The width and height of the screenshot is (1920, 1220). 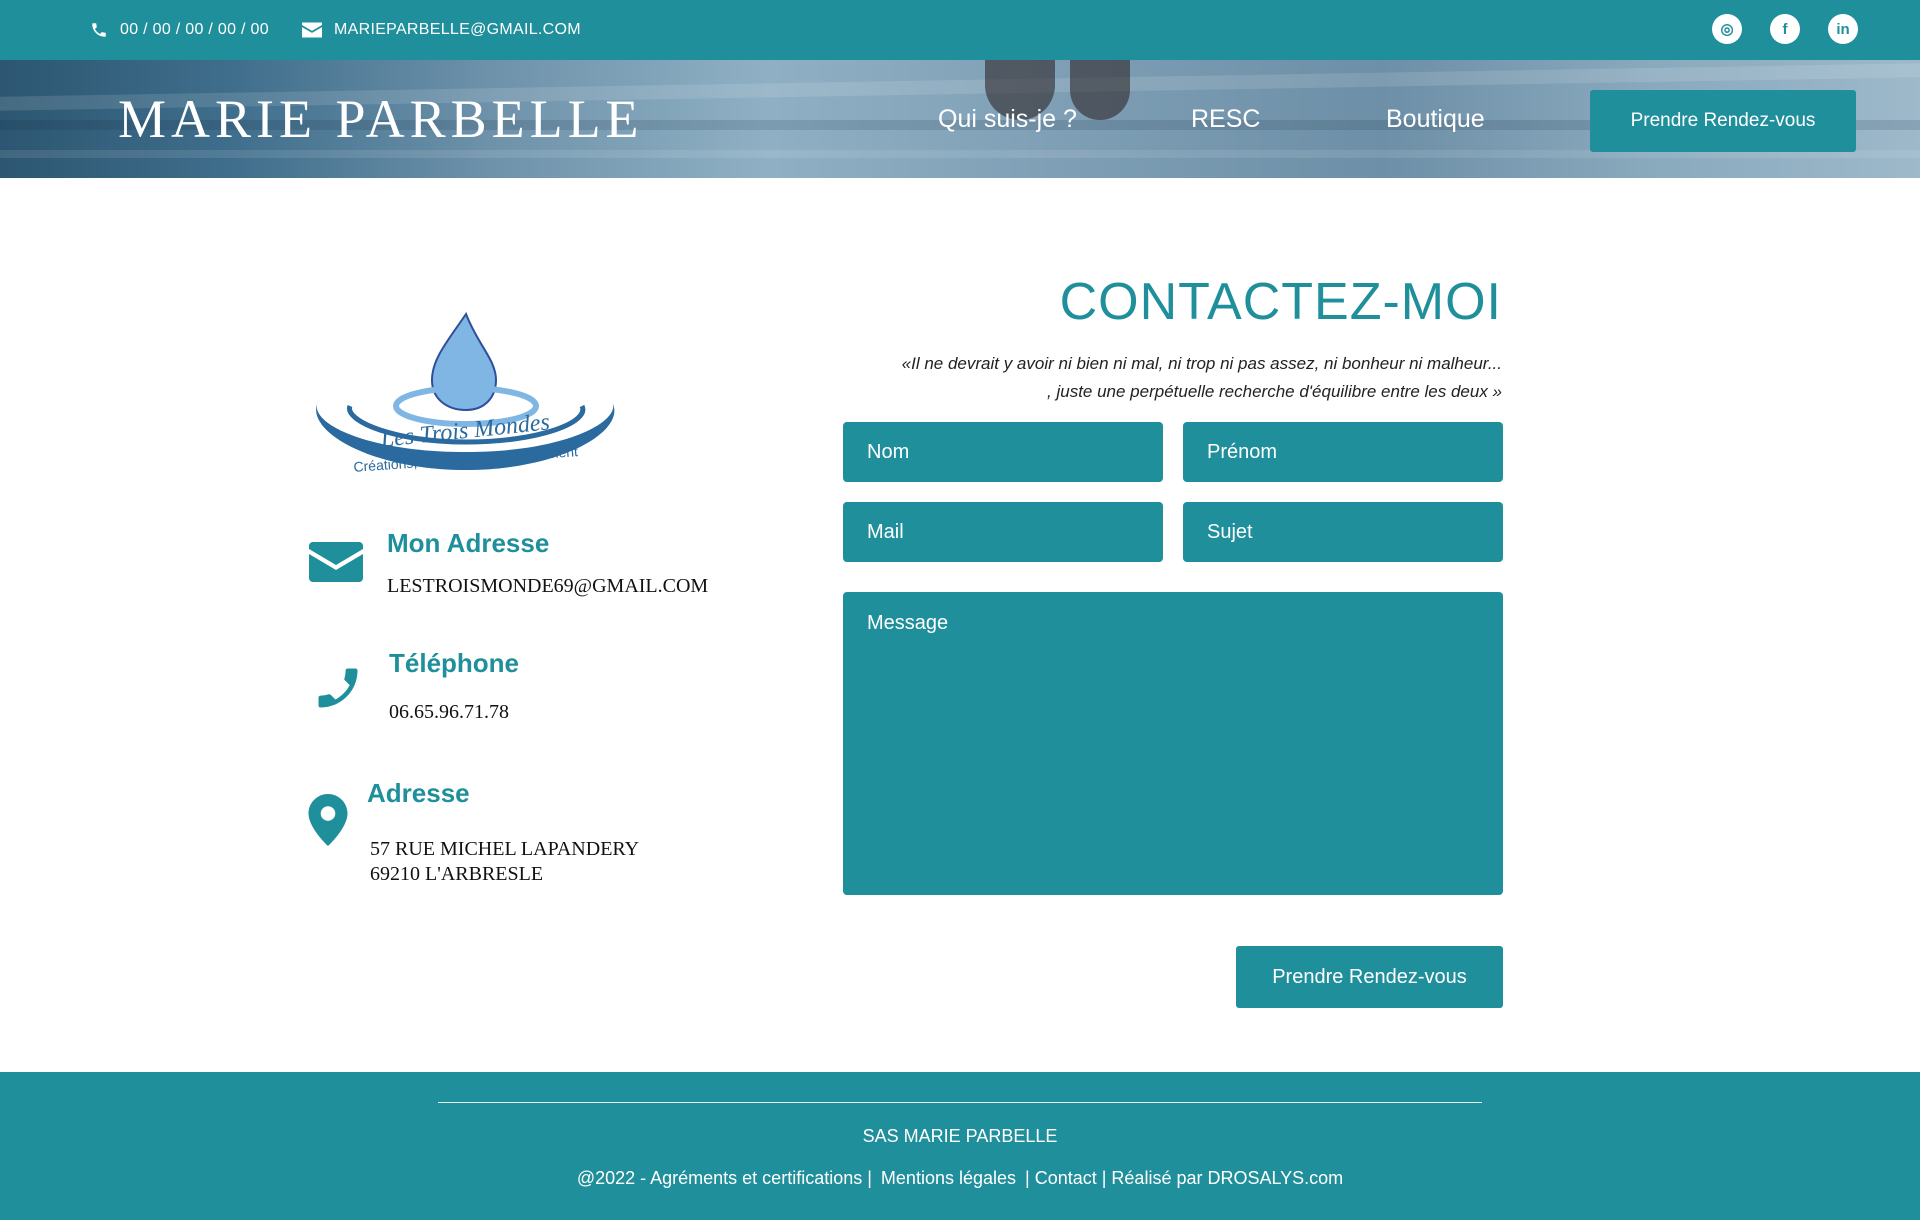 I want to click on mail-title: Mon Adresse, so click(x=468, y=543).